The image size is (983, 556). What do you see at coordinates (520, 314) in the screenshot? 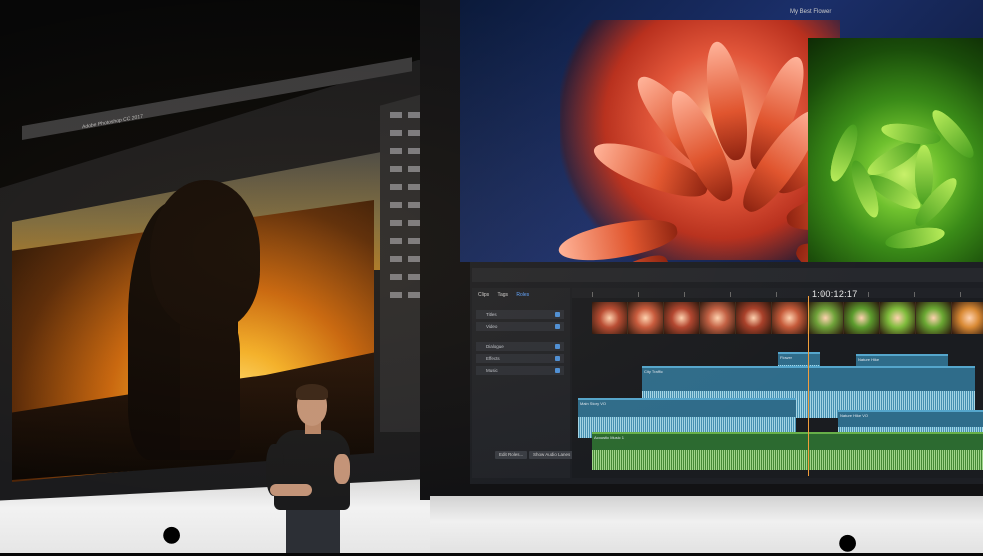
I see `role-row-titles: Titles` at bounding box center [520, 314].